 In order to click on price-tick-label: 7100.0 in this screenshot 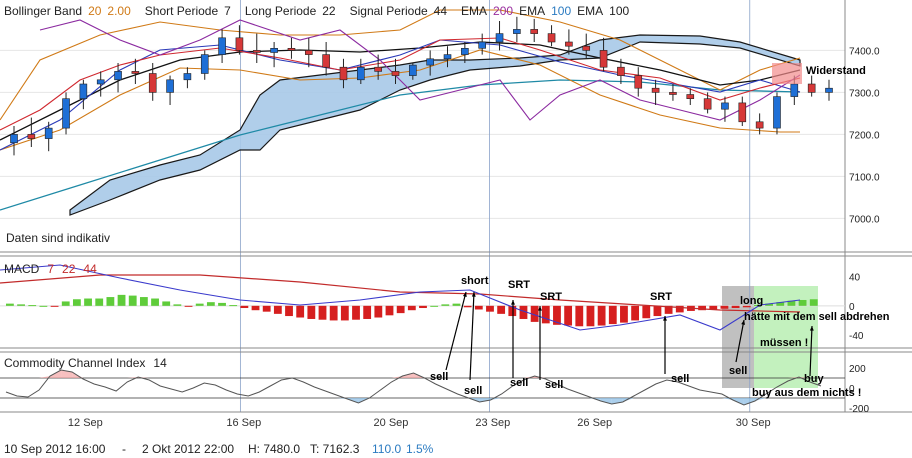, I will do `click(864, 177)`.